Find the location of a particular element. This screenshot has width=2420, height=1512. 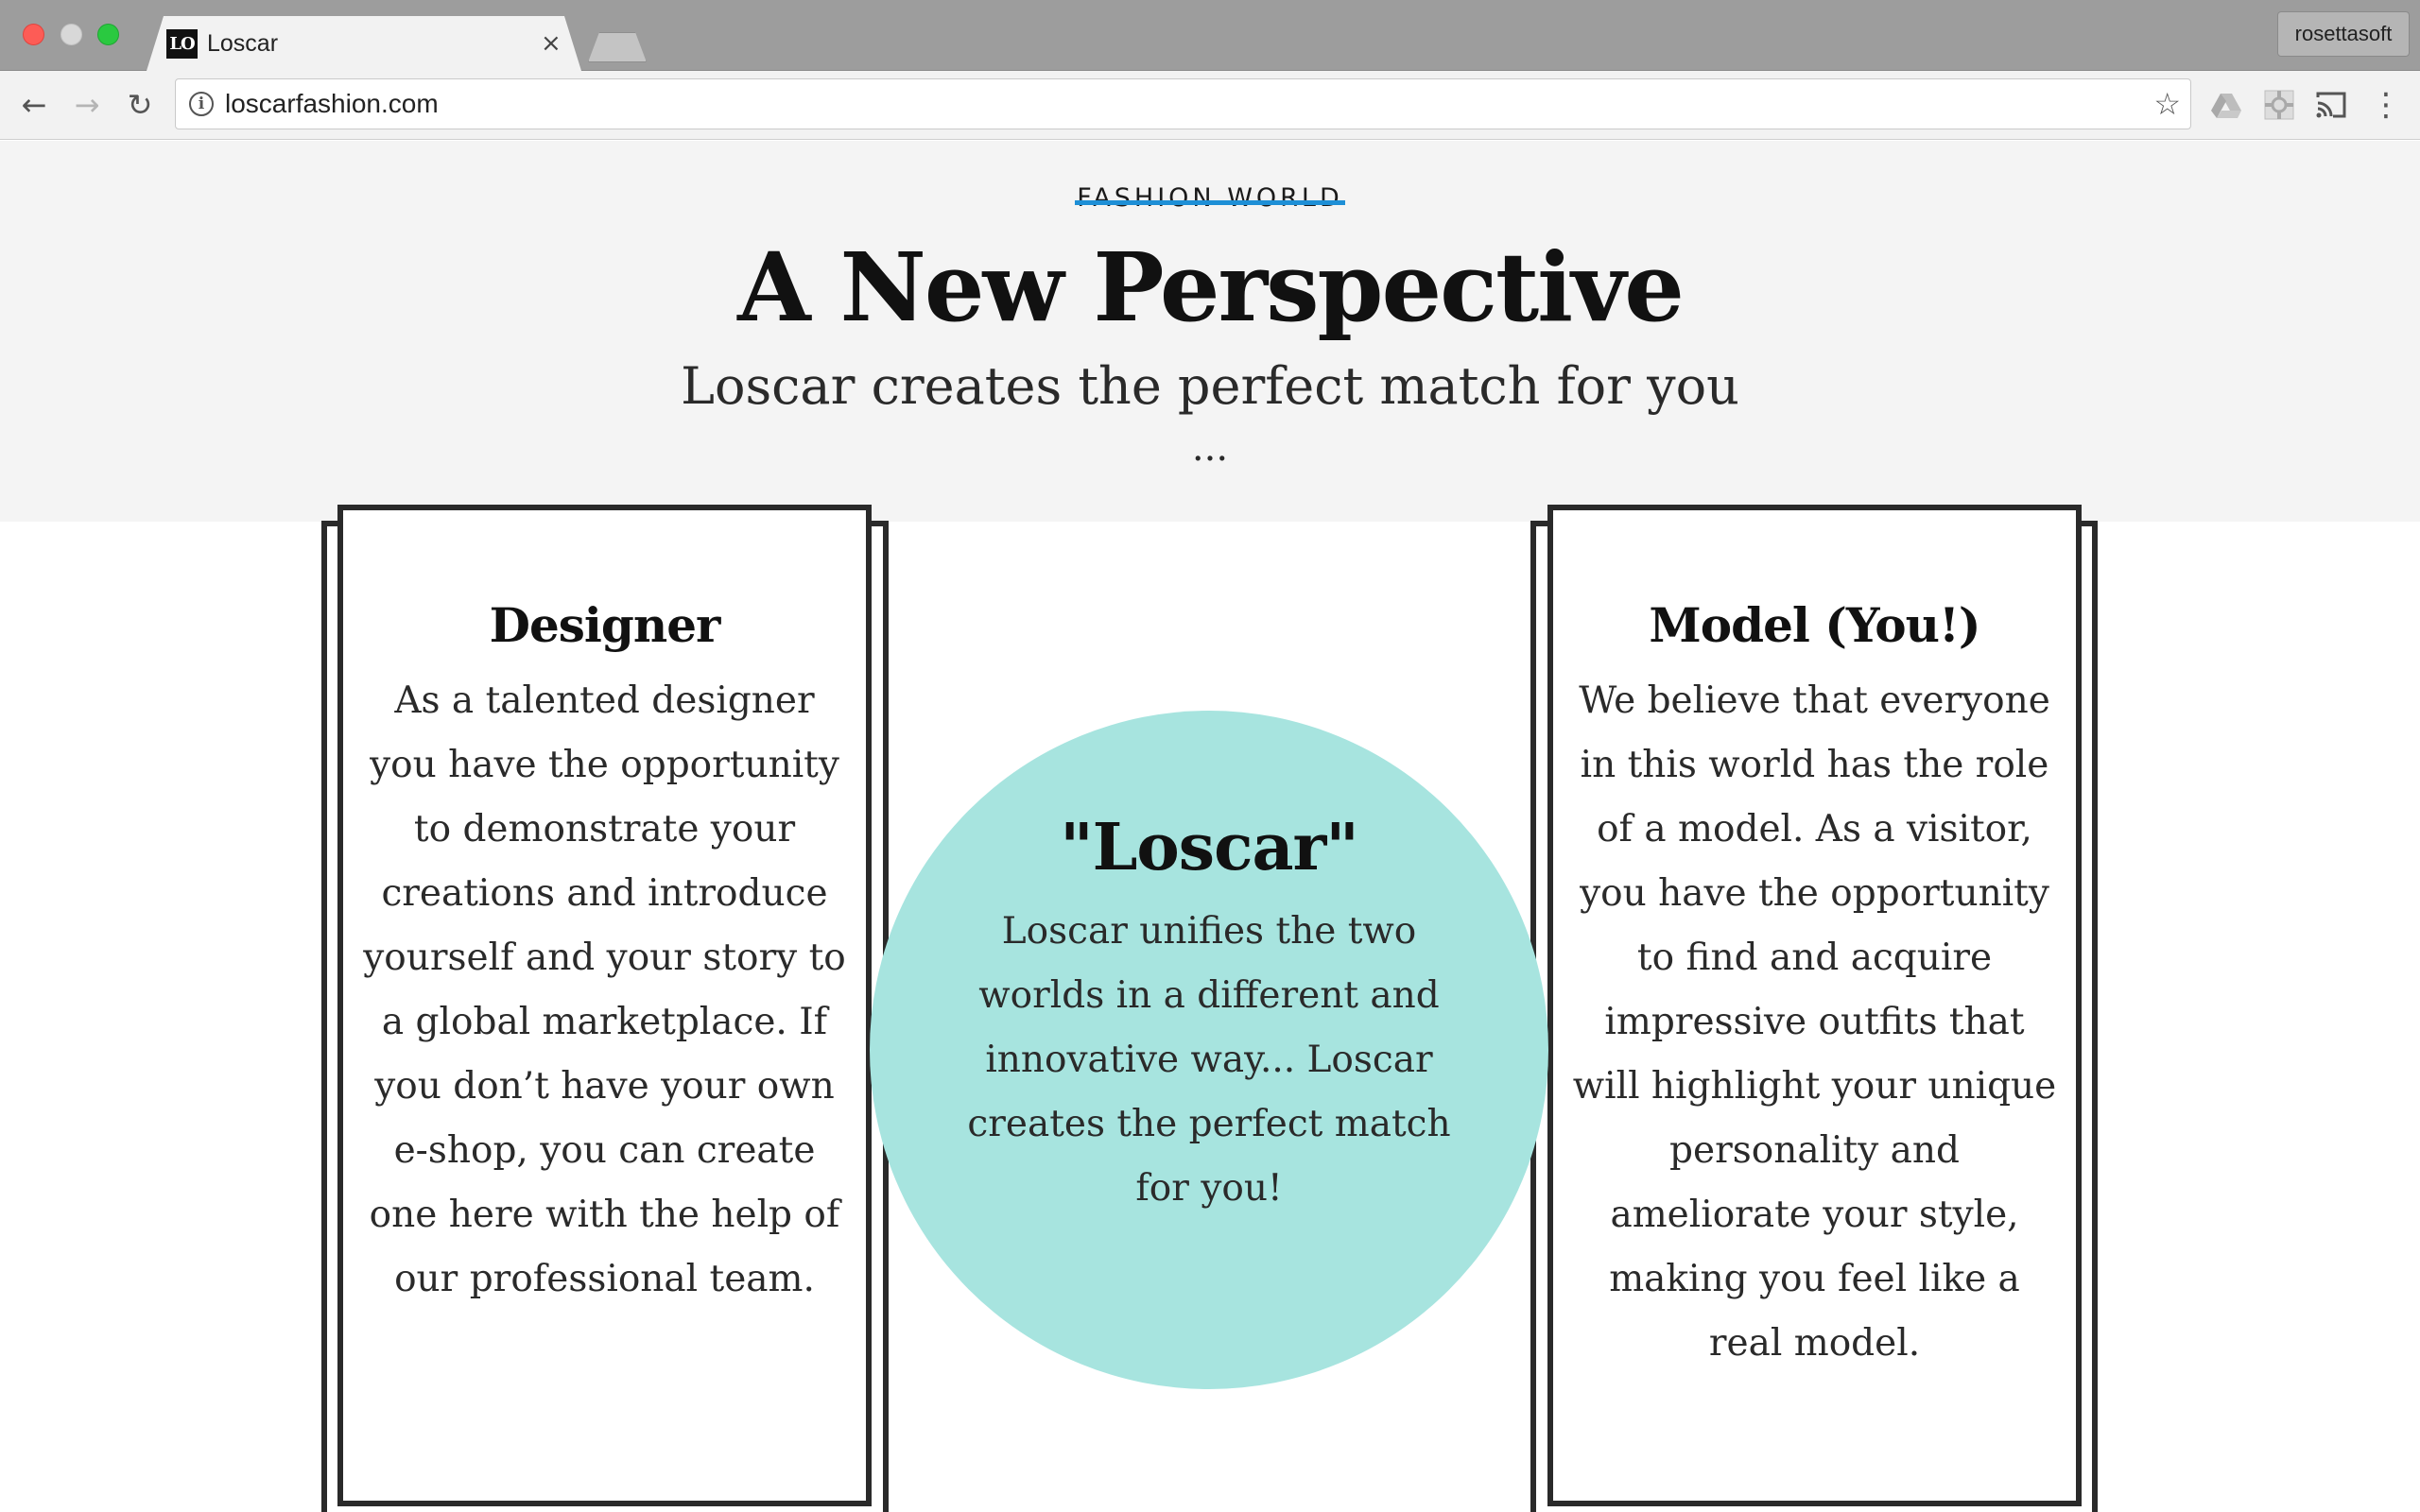

browser-tab-bar: LO Loscar × rosettasoft is located at coordinates (1210, 35).